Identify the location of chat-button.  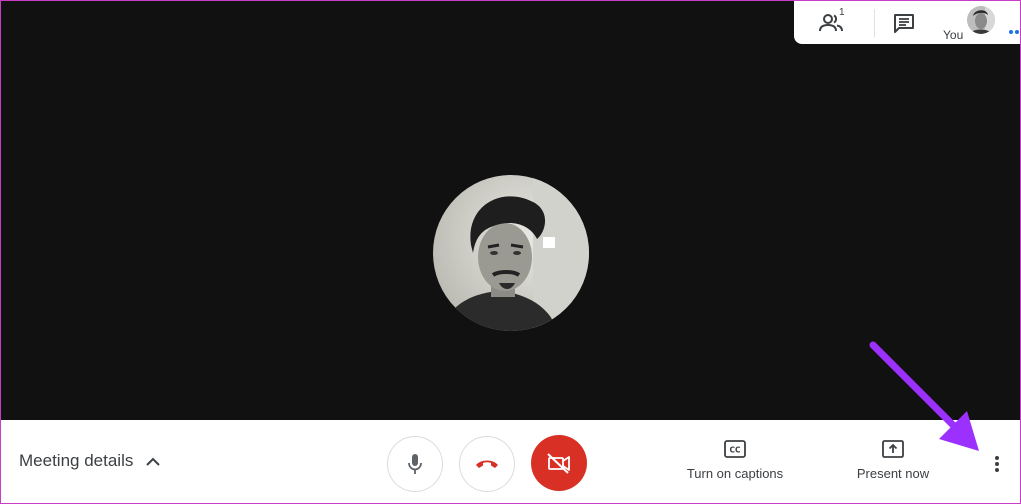
(903, 23).